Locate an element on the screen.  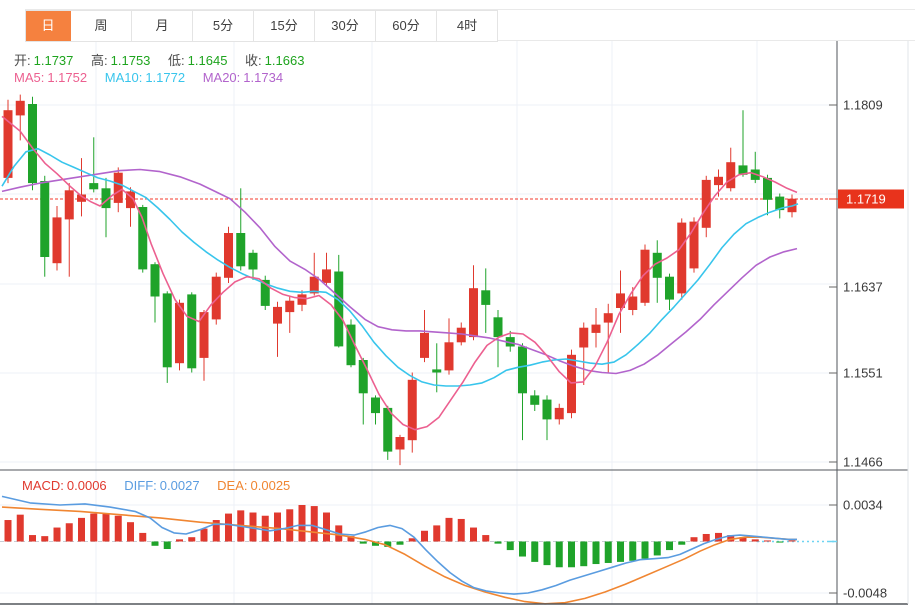
tab-monthly: 月 is located at coordinates (162, 26).